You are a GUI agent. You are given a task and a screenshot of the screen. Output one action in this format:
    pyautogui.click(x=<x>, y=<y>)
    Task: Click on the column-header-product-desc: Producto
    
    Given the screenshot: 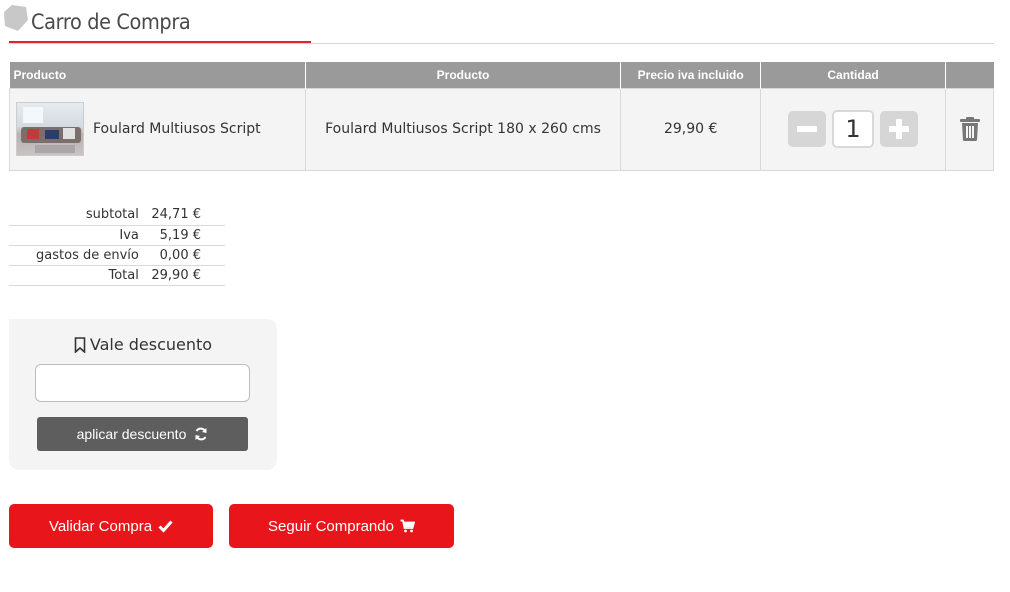 What is the action you would take?
    pyautogui.click(x=463, y=75)
    